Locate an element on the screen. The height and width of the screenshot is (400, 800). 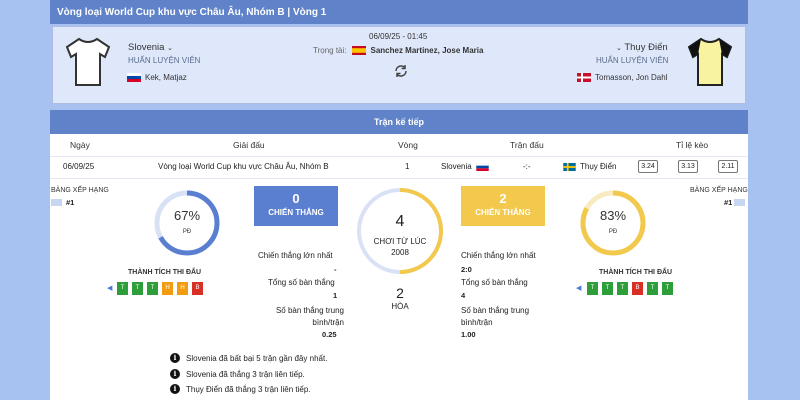
away-biggest-win-label: Chiến thắng lớn nhất is located at coordinates (498, 255).